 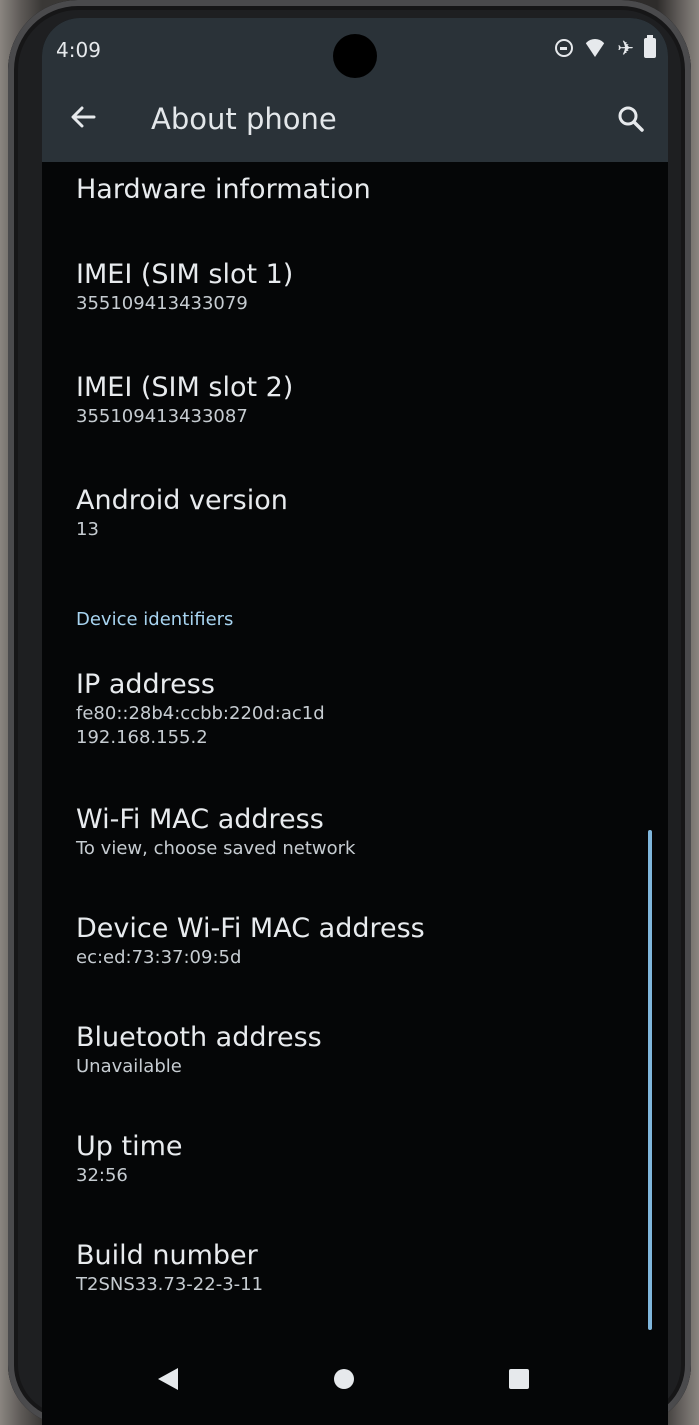 What do you see at coordinates (185, 274) in the screenshot?
I see `item-title: IMEI (SIM slot 1)` at bounding box center [185, 274].